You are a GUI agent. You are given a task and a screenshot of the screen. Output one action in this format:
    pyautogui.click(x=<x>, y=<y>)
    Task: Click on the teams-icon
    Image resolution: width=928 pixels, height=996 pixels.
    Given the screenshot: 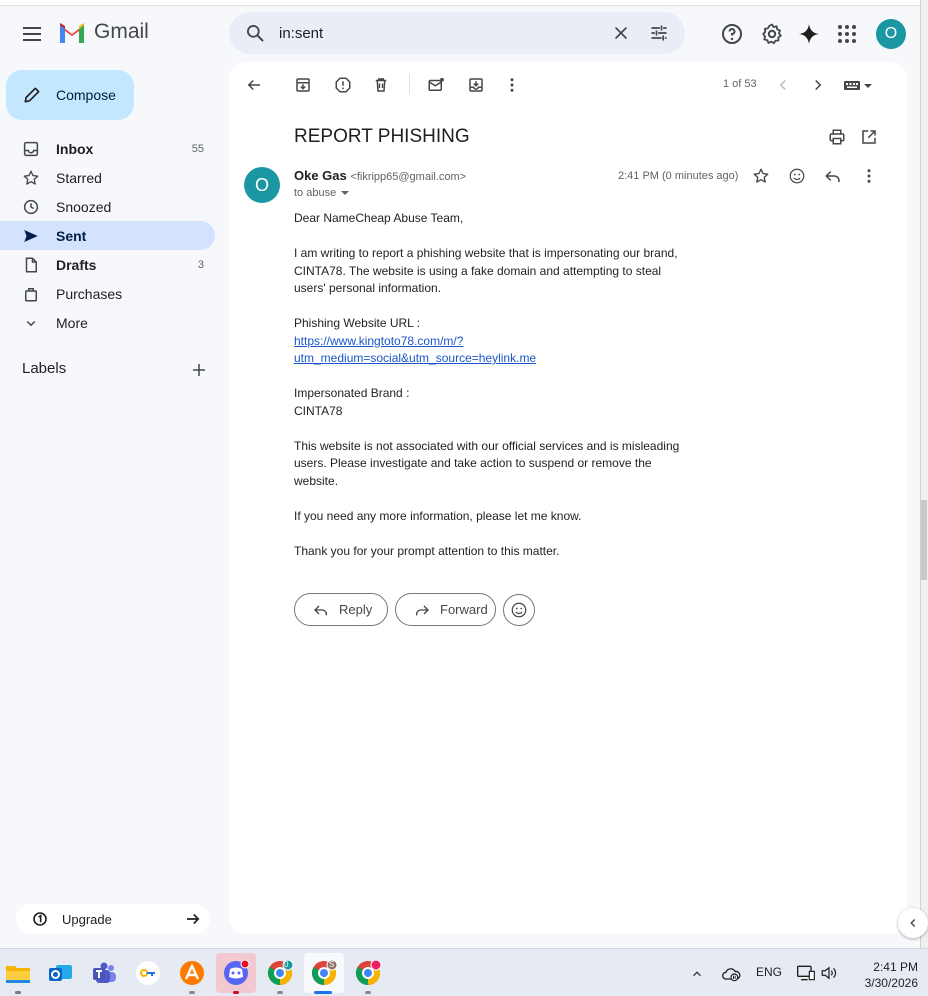 What is the action you would take?
    pyautogui.click(x=104, y=973)
    